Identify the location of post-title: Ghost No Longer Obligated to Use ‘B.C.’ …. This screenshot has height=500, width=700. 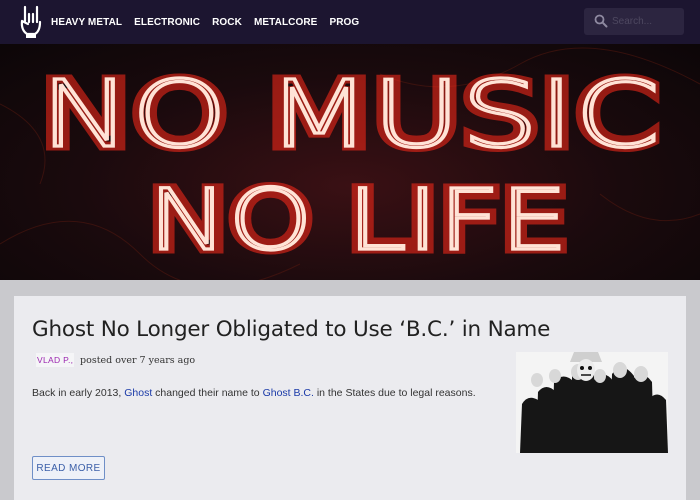
(291, 329).